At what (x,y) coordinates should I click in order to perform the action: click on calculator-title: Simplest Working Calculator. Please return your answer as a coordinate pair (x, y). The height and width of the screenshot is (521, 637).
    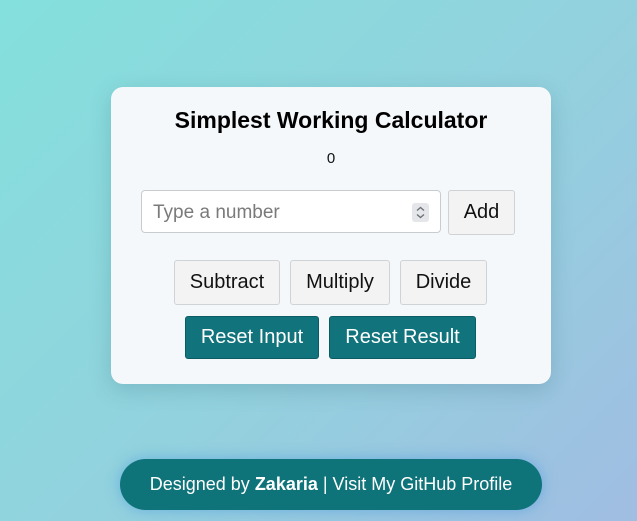
    Looking at the image, I should click on (331, 120).